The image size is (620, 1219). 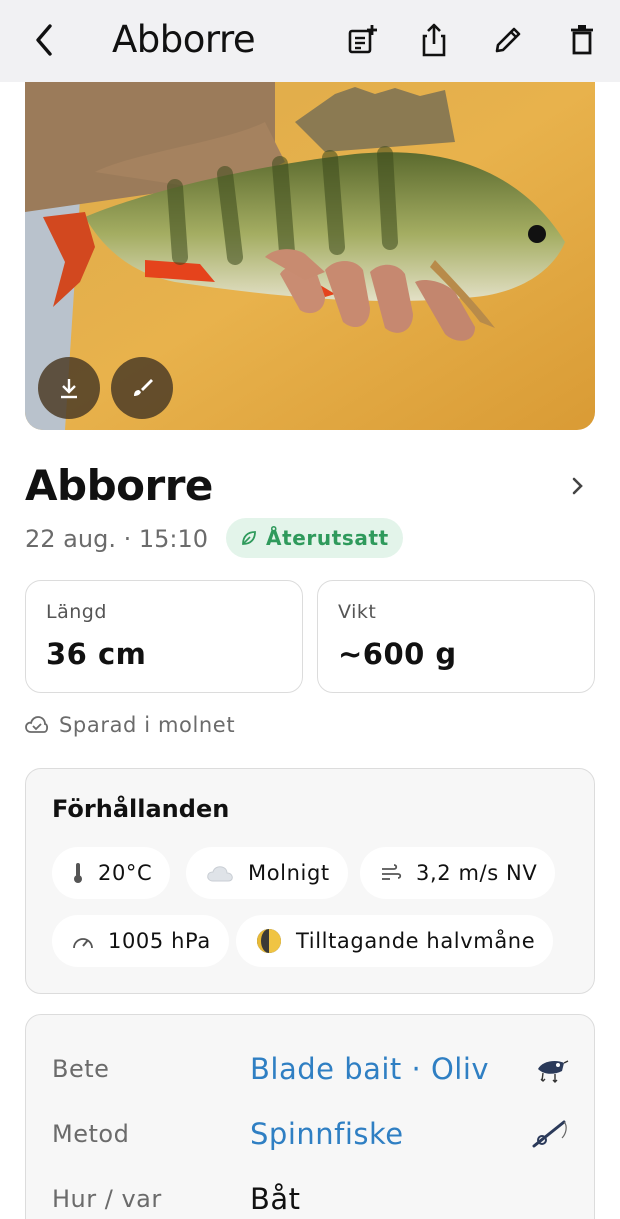 What do you see at coordinates (312, 1199) in the screenshot?
I see `where-row: Hur / var Båt` at bounding box center [312, 1199].